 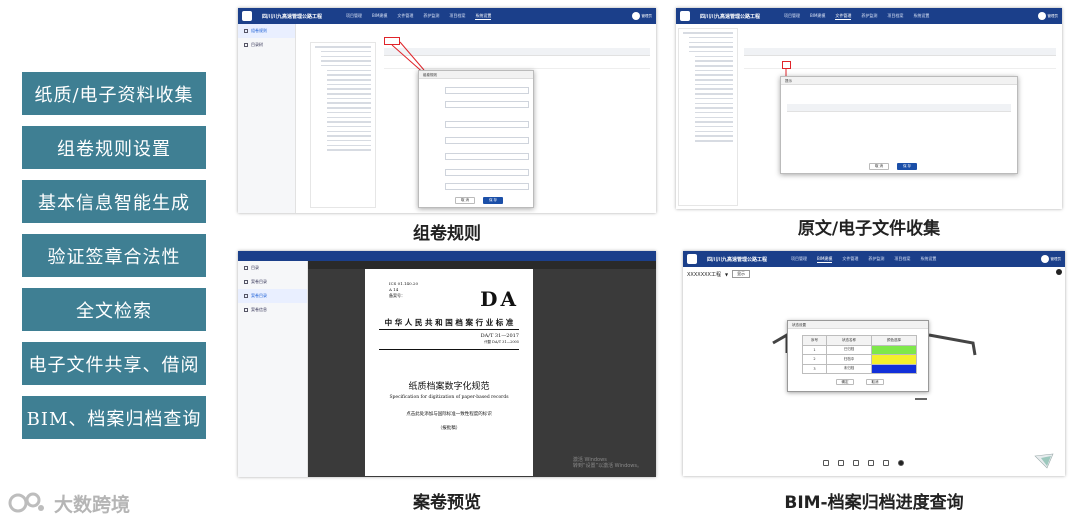 I want to click on ok-button: 确定, so click(x=845, y=382).